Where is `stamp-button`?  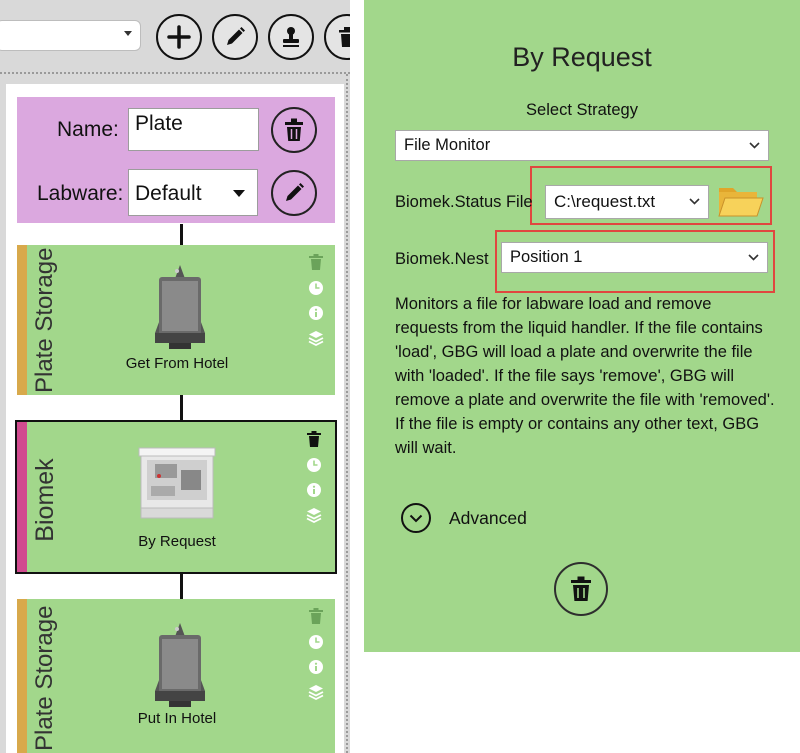 stamp-button is located at coordinates (291, 37).